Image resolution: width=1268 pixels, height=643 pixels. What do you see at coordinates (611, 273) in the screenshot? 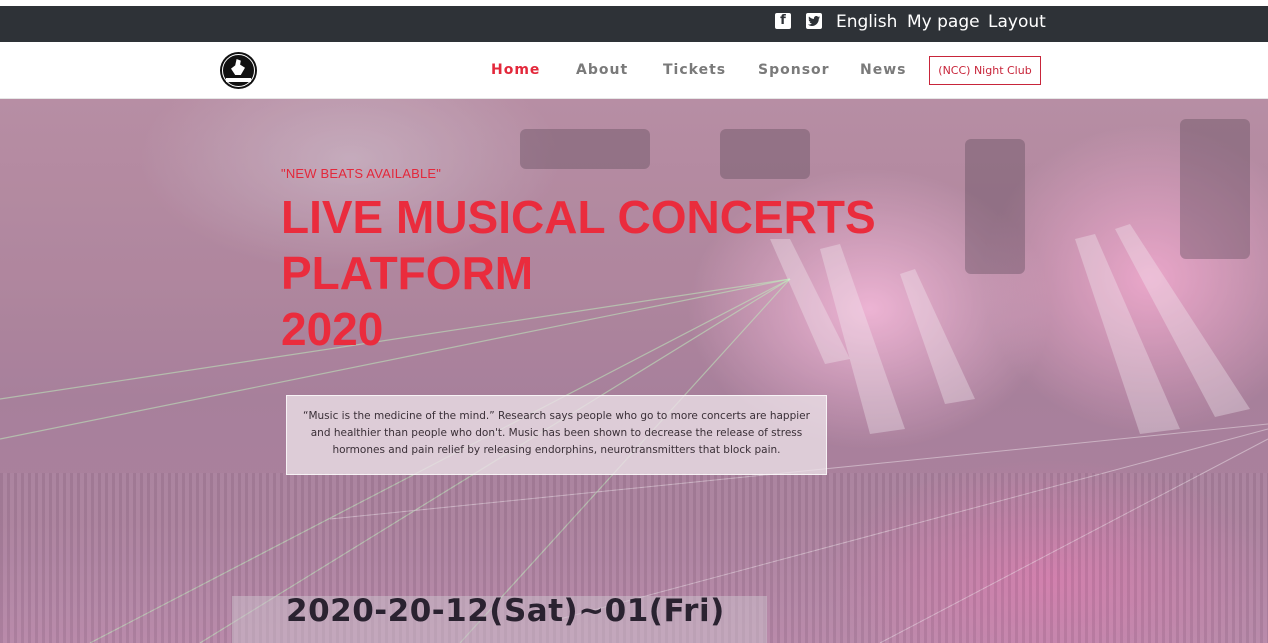
I see `hero-title: LIVE MUSICAL CONCERTS PLATFORM 2020` at bounding box center [611, 273].